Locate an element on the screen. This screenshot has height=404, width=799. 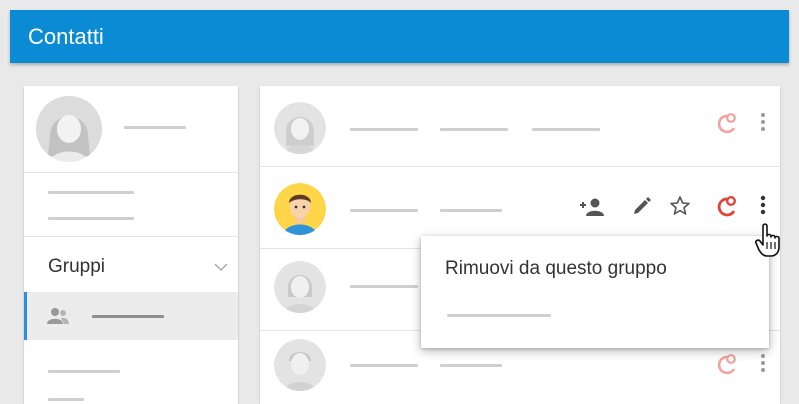
selection-indicator is located at coordinates (25, 316).